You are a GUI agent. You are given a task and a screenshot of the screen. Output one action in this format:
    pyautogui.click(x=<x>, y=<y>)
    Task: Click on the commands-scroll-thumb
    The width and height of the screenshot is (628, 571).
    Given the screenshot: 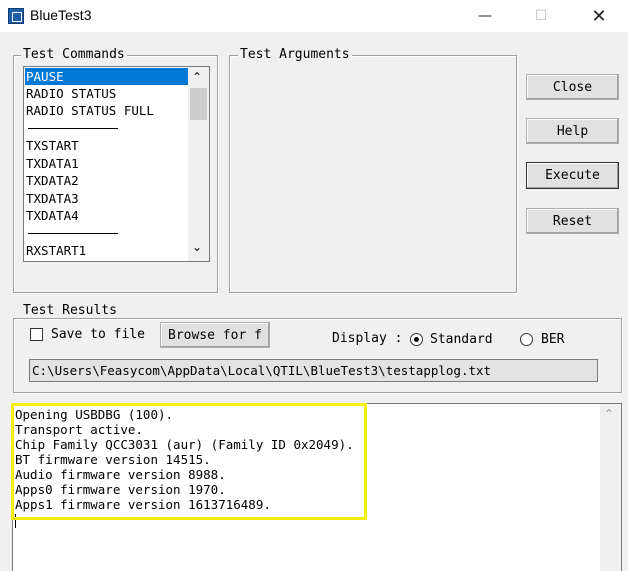 What is the action you would take?
    pyautogui.click(x=198, y=104)
    